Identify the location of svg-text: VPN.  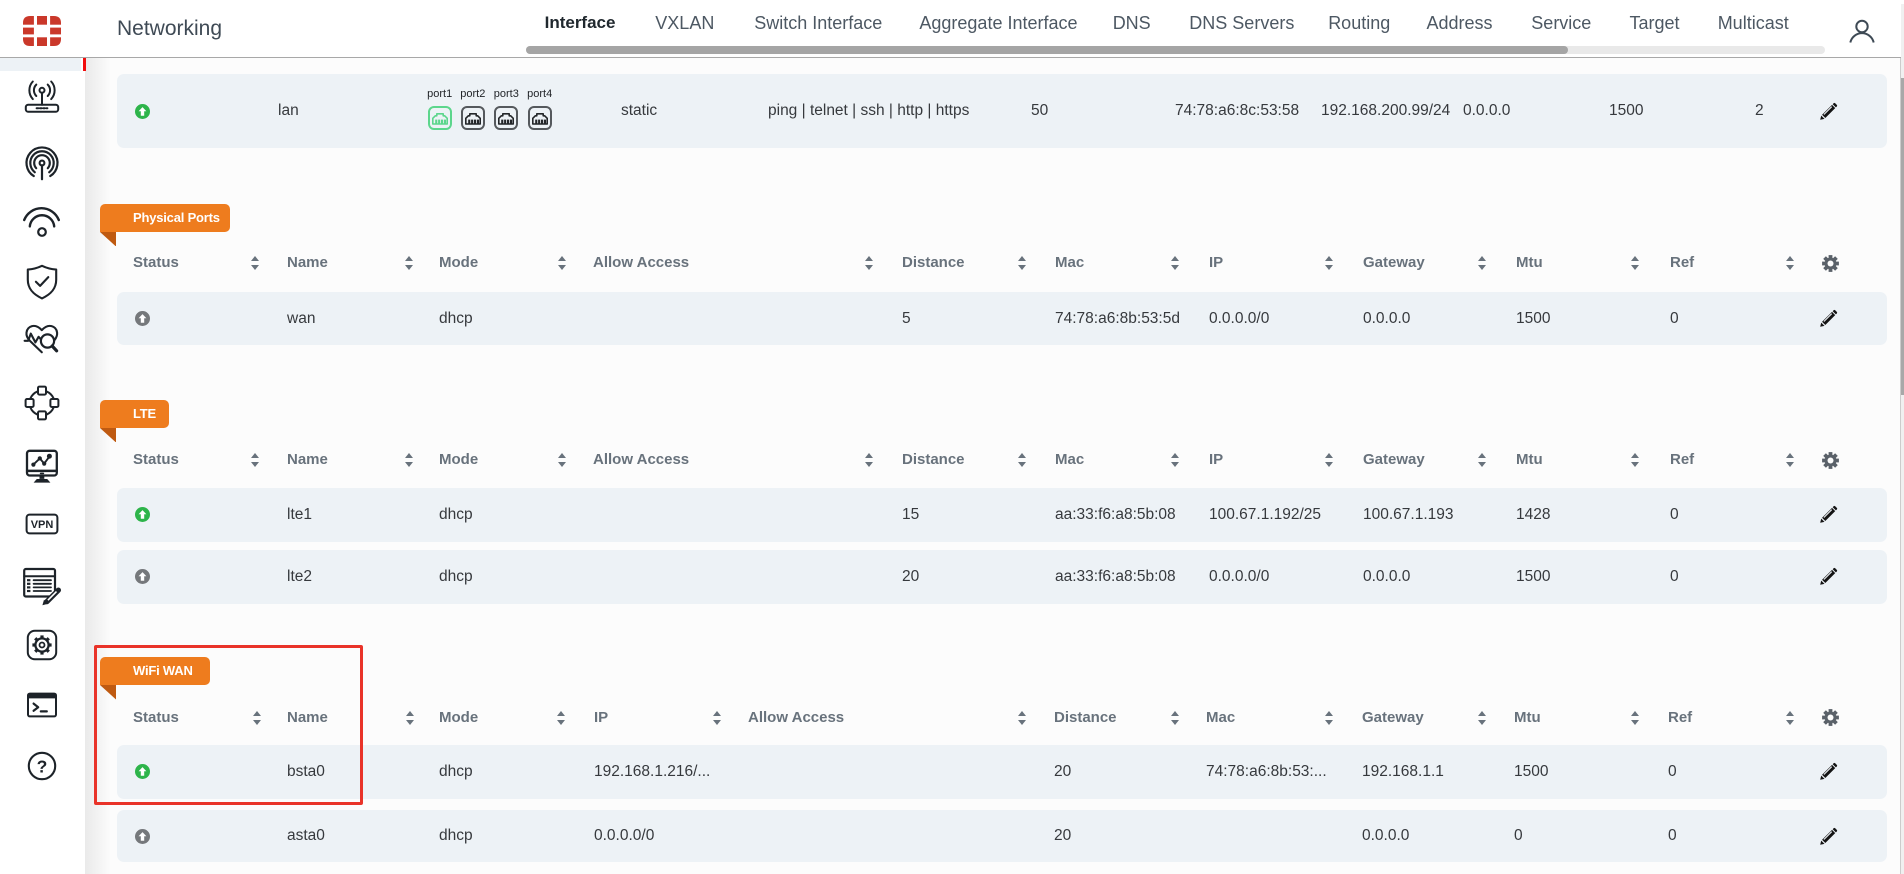
(42, 525).